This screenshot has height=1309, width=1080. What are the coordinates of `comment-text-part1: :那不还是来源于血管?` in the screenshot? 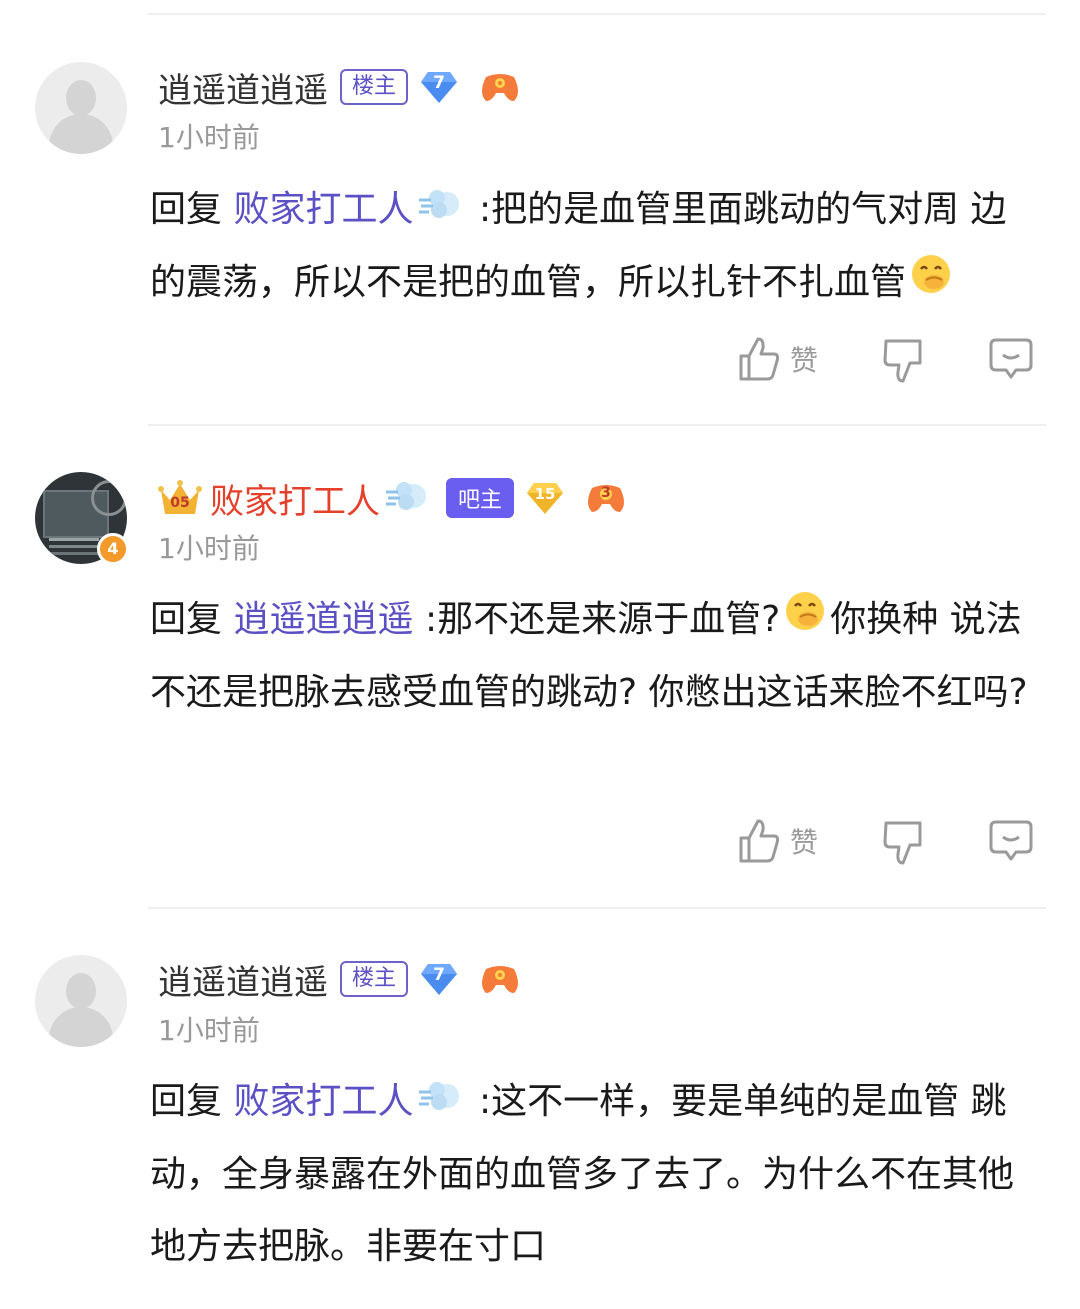 It's located at (602, 619).